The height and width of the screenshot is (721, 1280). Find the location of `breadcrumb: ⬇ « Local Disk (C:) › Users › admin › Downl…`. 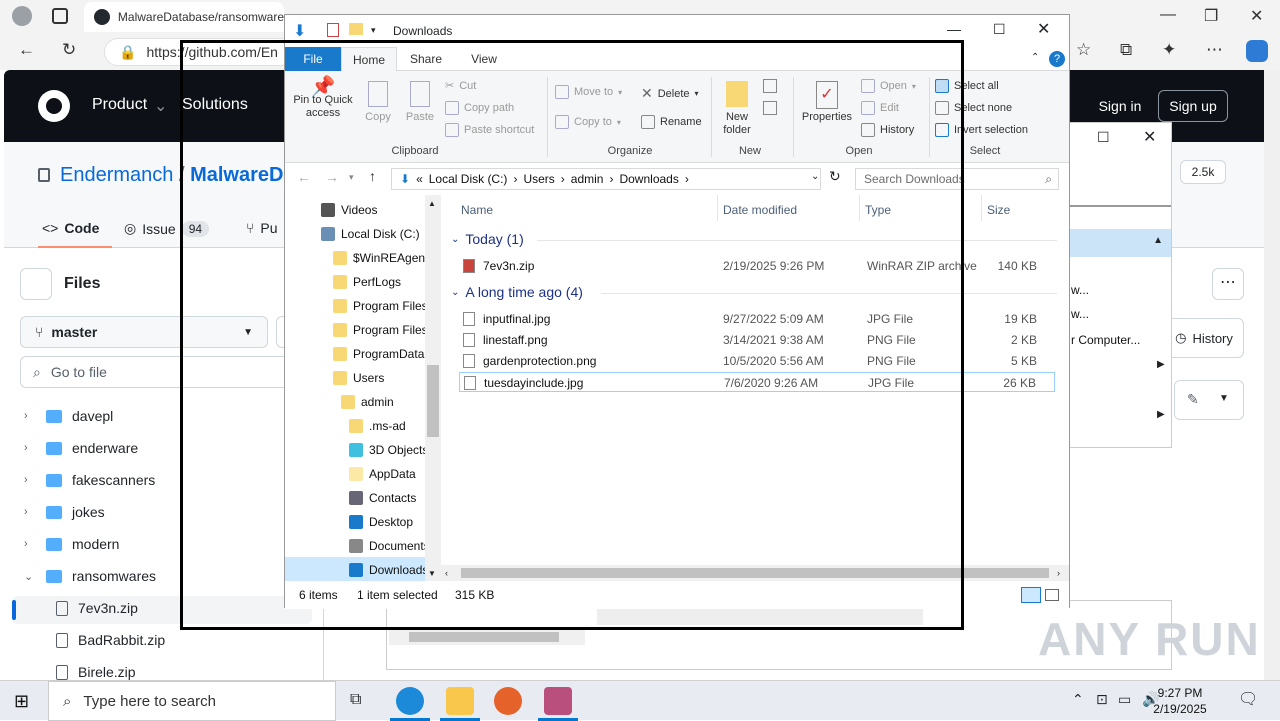

breadcrumb: ⬇ « Local Disk (C:) › Users › admin › Downl… is located at coordinates (606, 179).